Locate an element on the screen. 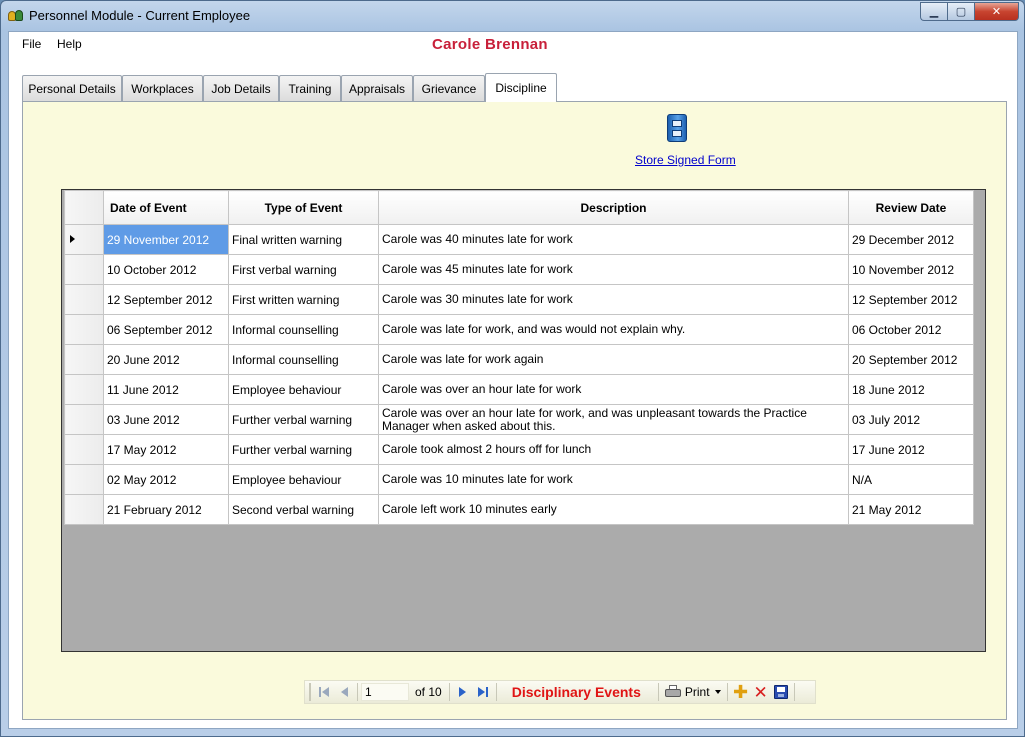 This screenshot has height=737, width=1025. cell-review-date: 29 December 2012 is located at coordinates (911, 239).